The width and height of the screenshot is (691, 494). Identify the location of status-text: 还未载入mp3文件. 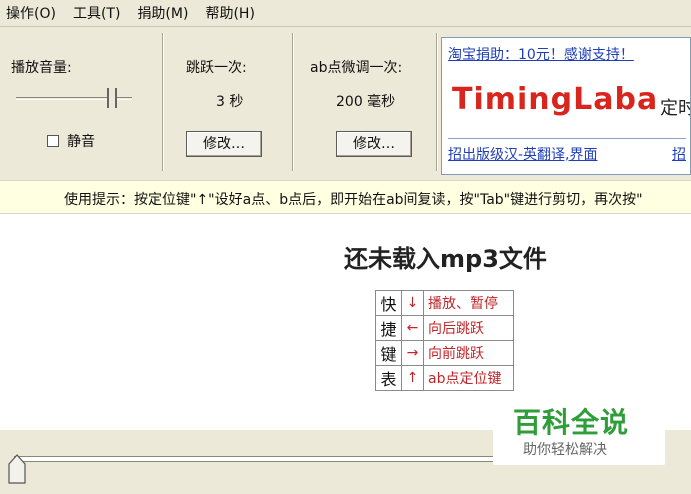
(445, 259).